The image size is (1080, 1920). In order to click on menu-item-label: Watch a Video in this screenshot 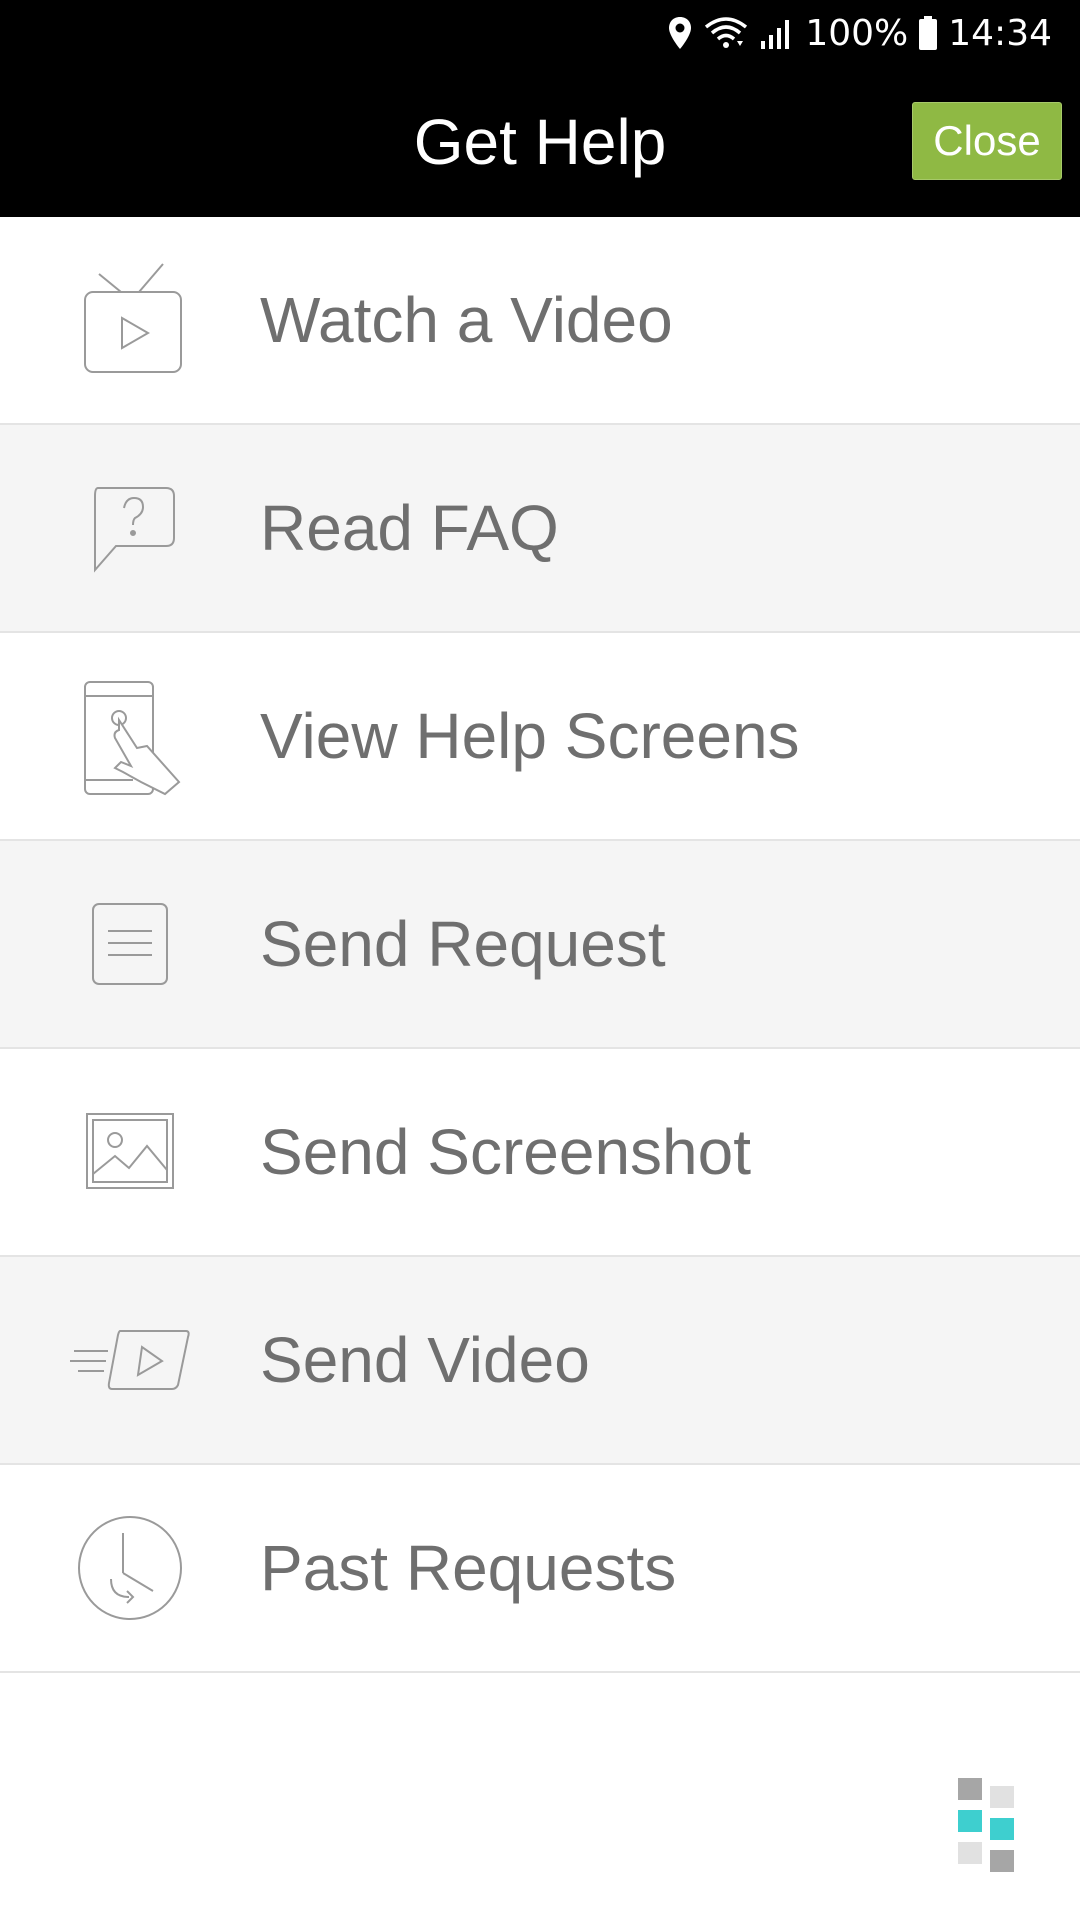, I will do `click(466, 320)`.